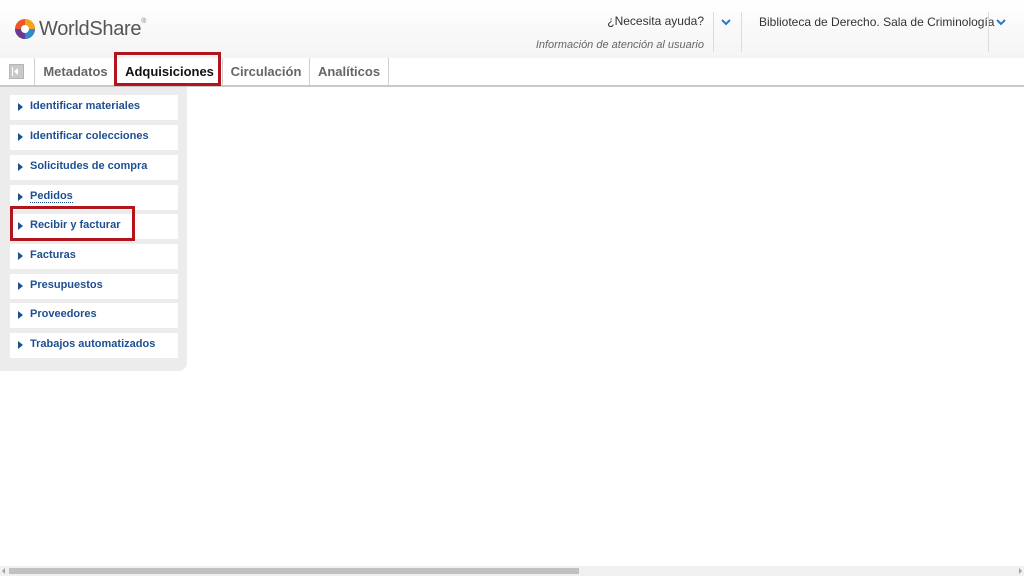  I want to click on sidebar-item-label: Identificar materiales, so click(85, 106).